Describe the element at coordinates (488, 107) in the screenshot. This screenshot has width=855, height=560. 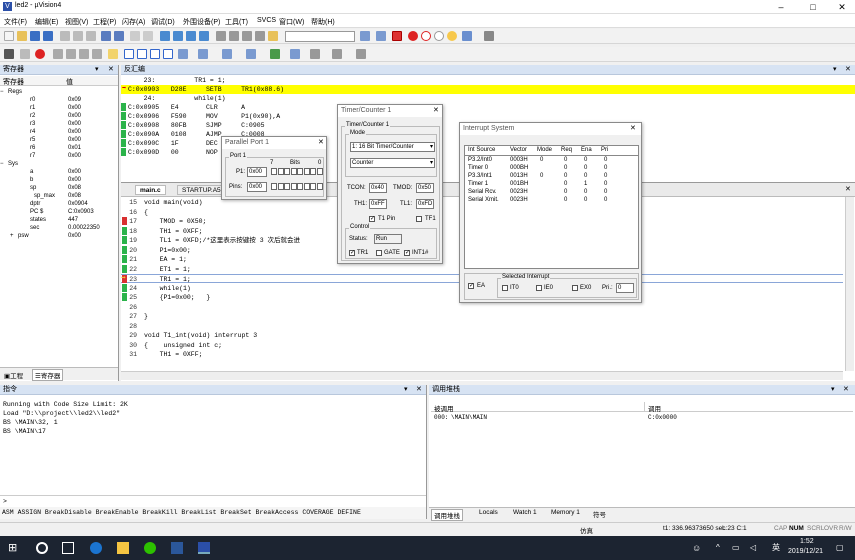
I see `disasm-line: C:0x0905 E4 CLR A` at that location.